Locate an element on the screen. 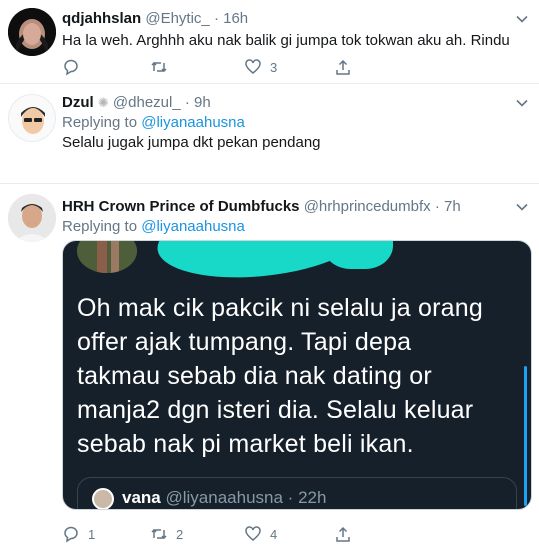 This screenshot has height=553, width=539. image-scrollbar is located at coordinates (525, 436).